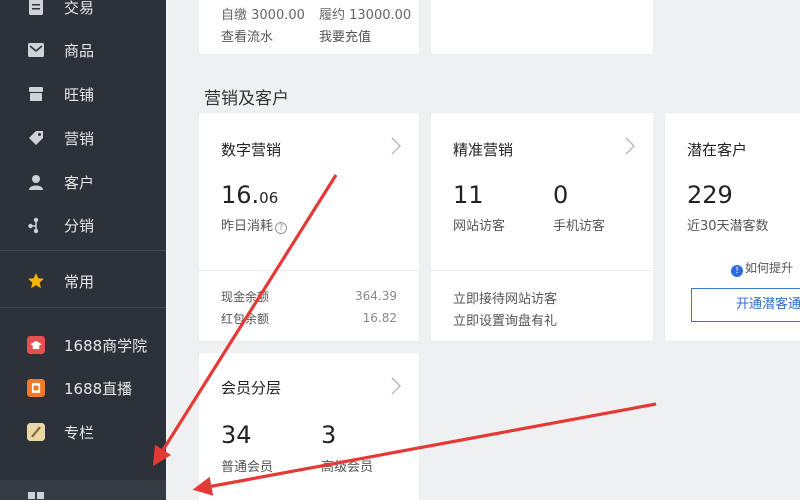 The width and height of the screenshot is (800, 500). What do you see at coordinates (245, 297) in the screenshot?
I see `cash-balance-label: 现金余额` at bounding box center [245, 297].